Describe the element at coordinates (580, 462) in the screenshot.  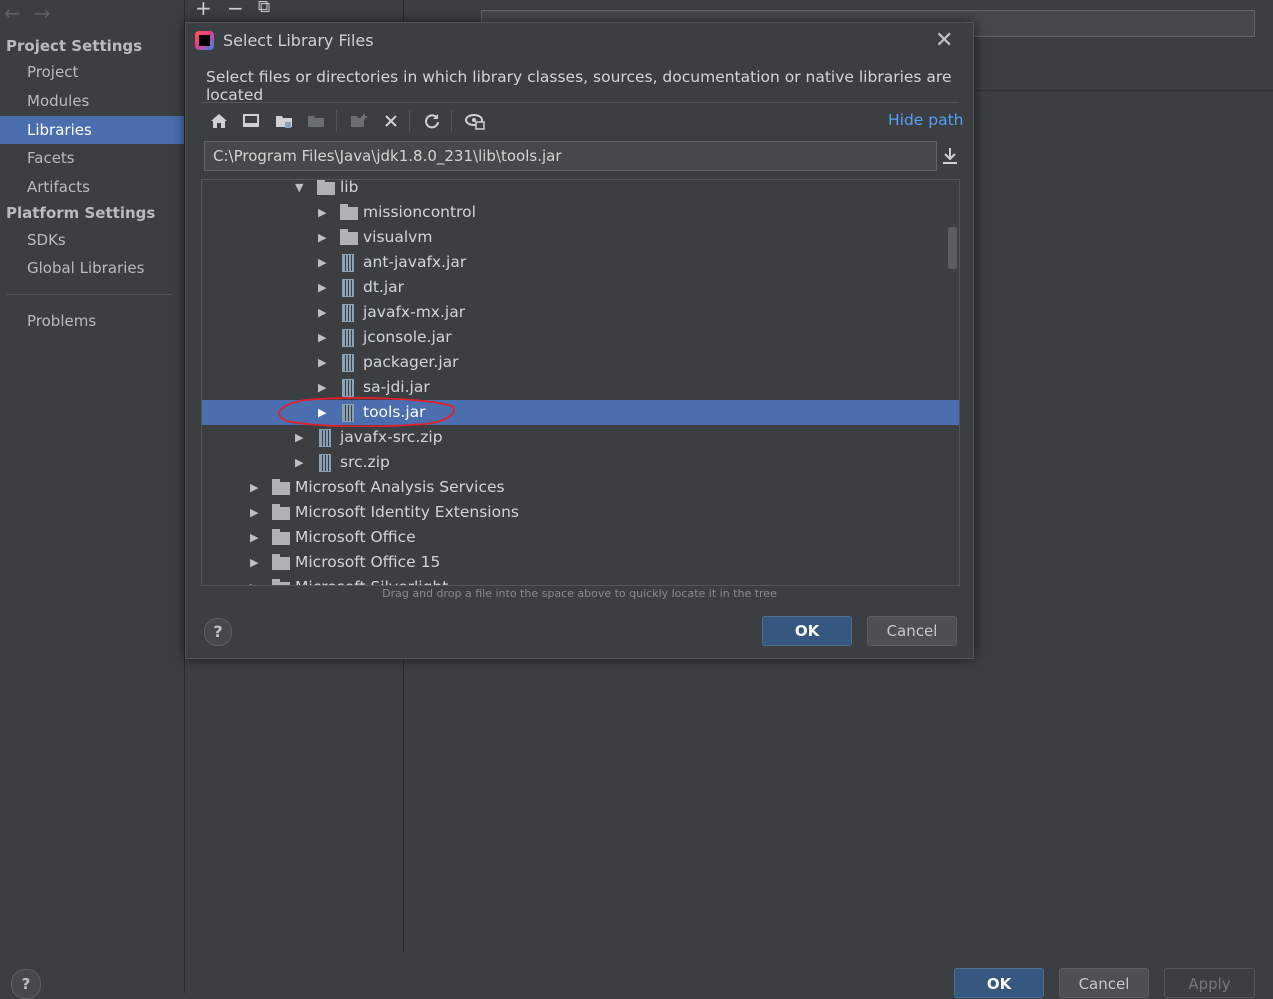
I see `tree-row: ▶ src.zip` at that location.